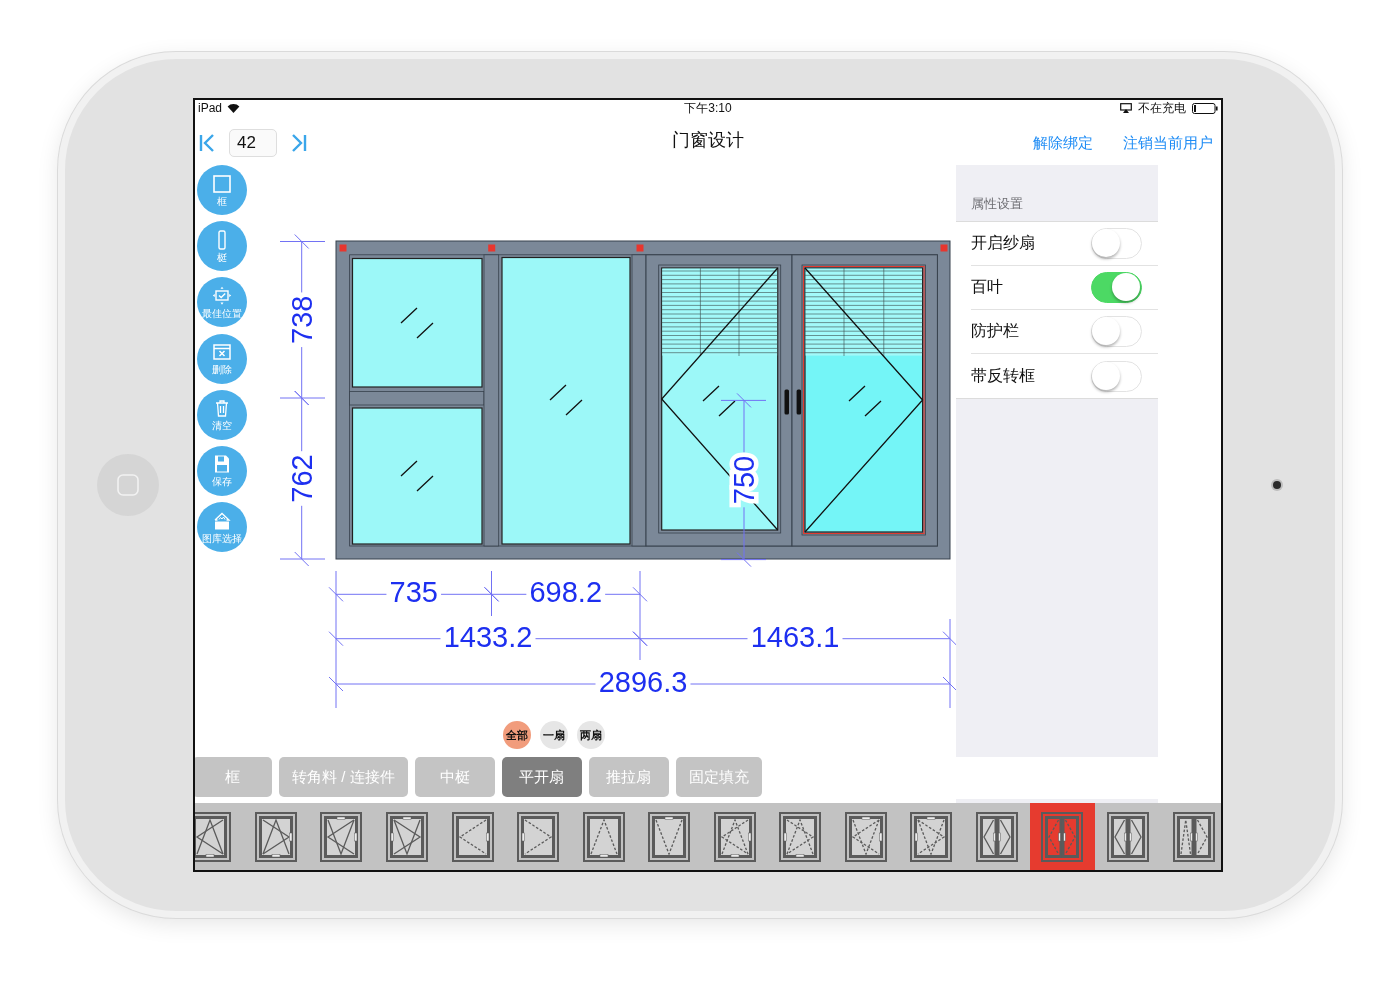 The height and width of the screenshot is (990, 1400). Describe the element at coordinates (301, 478) in the screenshot. I see `dimension-label: 762` at that location.